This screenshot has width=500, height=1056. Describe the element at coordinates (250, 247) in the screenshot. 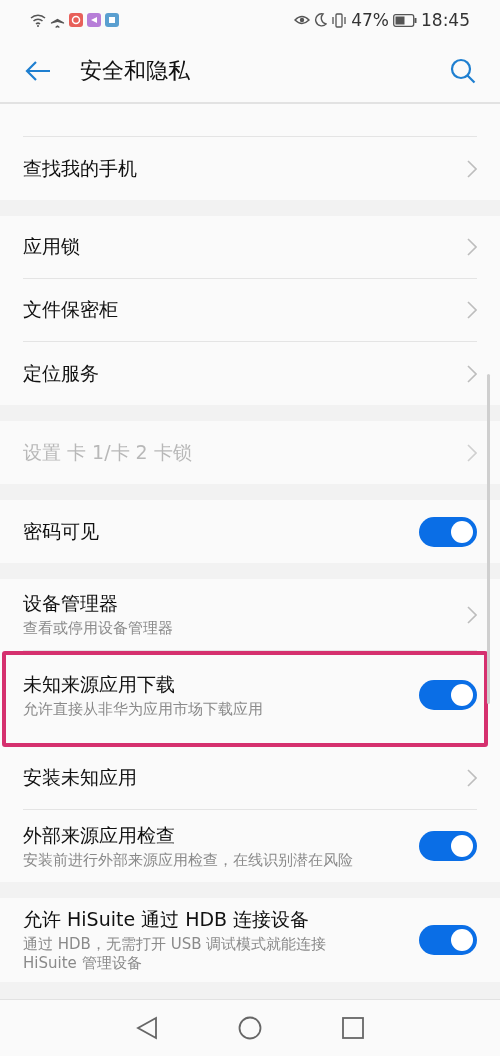

I see `settings-row: 应用锁` at that location.